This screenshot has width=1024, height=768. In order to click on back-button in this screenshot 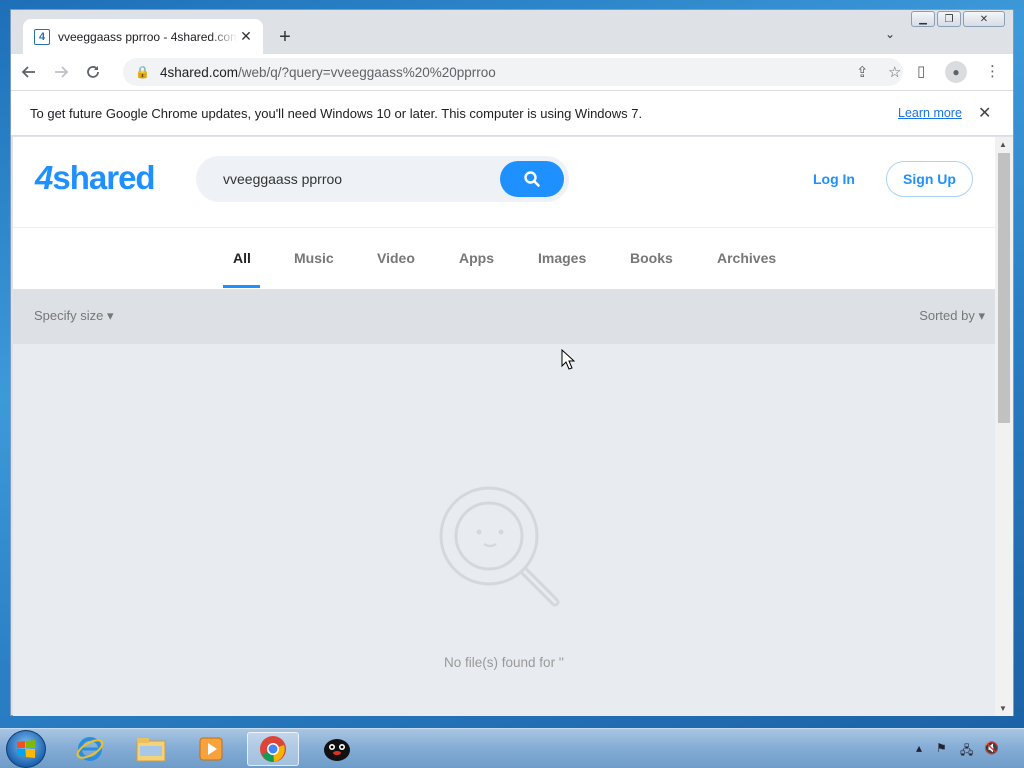, I will do `click(29, 72)`.